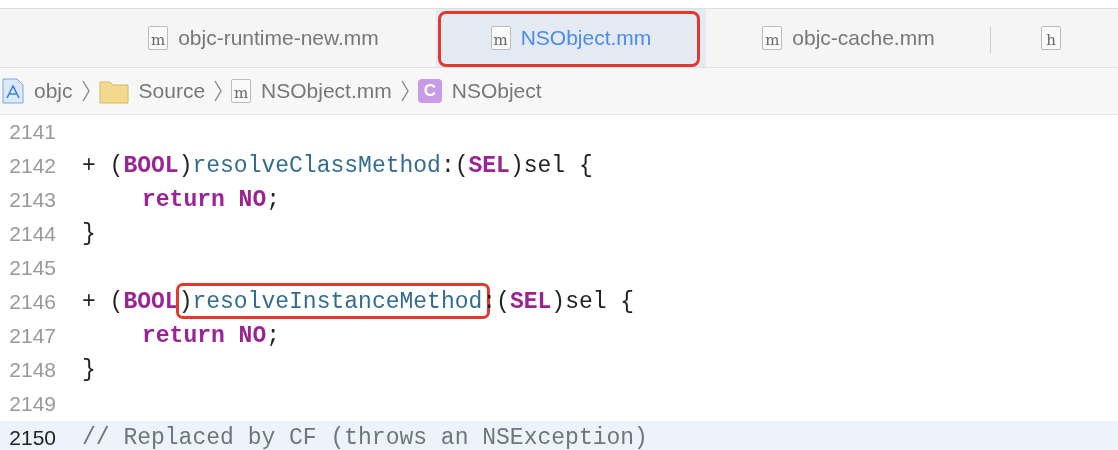  Describe the element at coordinates (13, 91) in the screenshot. I see `project-icon` at that location.